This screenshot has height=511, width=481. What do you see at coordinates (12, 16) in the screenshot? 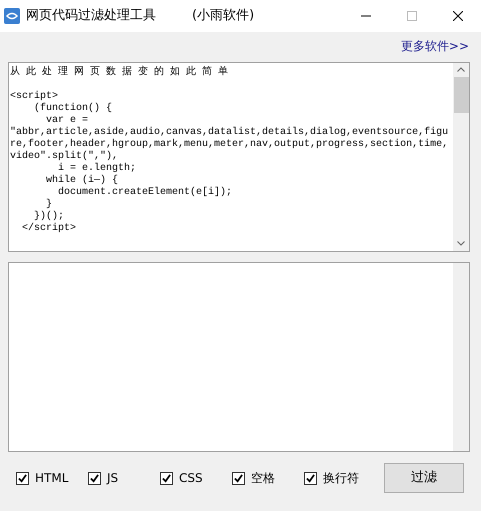
I see `app-icon` at bounding box center [12, 16].